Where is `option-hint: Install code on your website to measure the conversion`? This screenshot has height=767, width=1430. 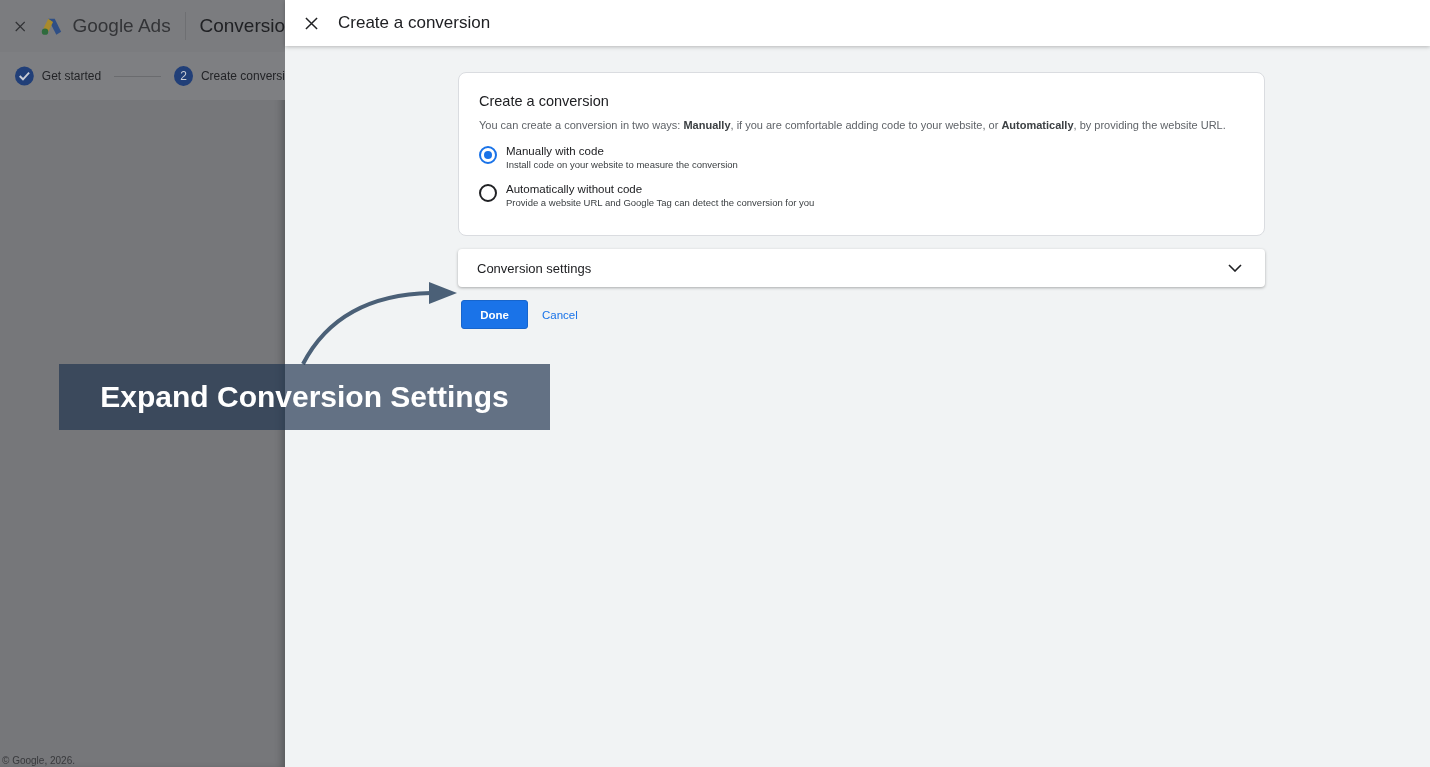
option-hint: Install code on your website to measure the conversion is located at coordinates (622, 164).